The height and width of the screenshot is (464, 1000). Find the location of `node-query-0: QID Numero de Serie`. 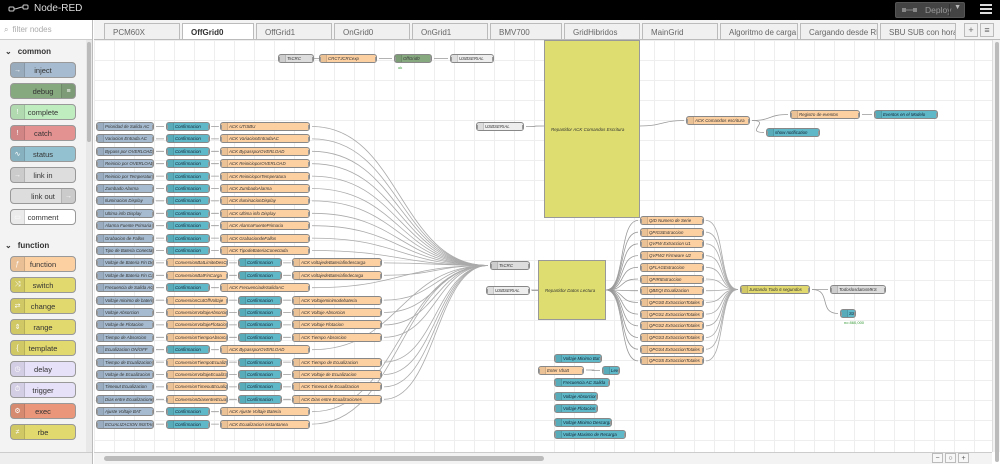

node-query-0: QID Numero de Serie is located at coordinates (672, 220).